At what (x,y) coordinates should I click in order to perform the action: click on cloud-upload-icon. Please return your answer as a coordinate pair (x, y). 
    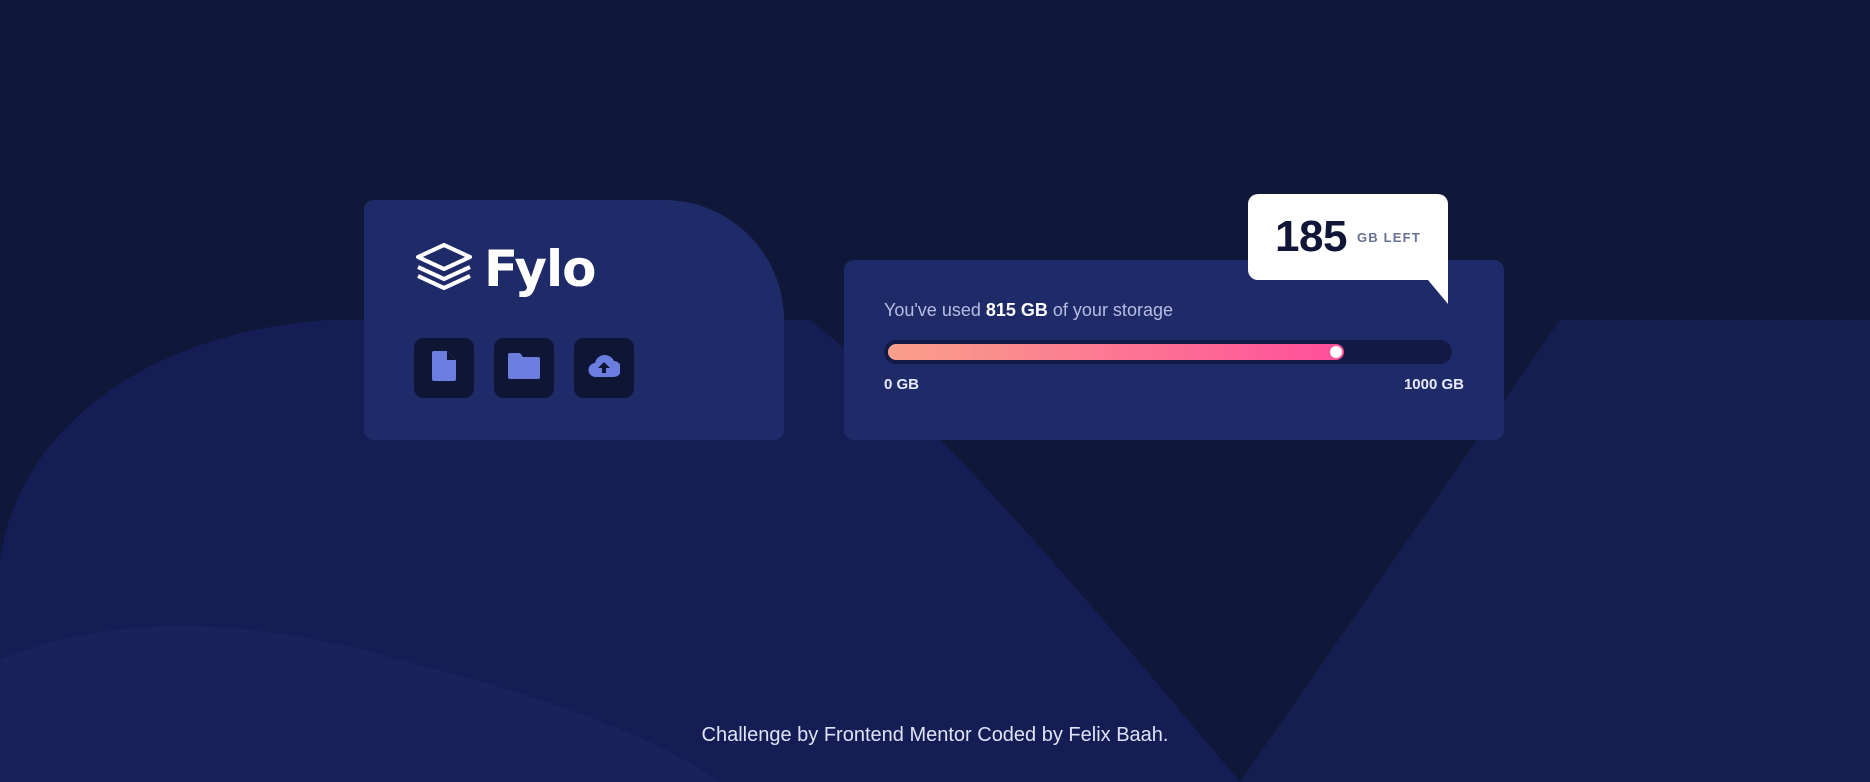
    Looking at the image, I should click on (605, 368).